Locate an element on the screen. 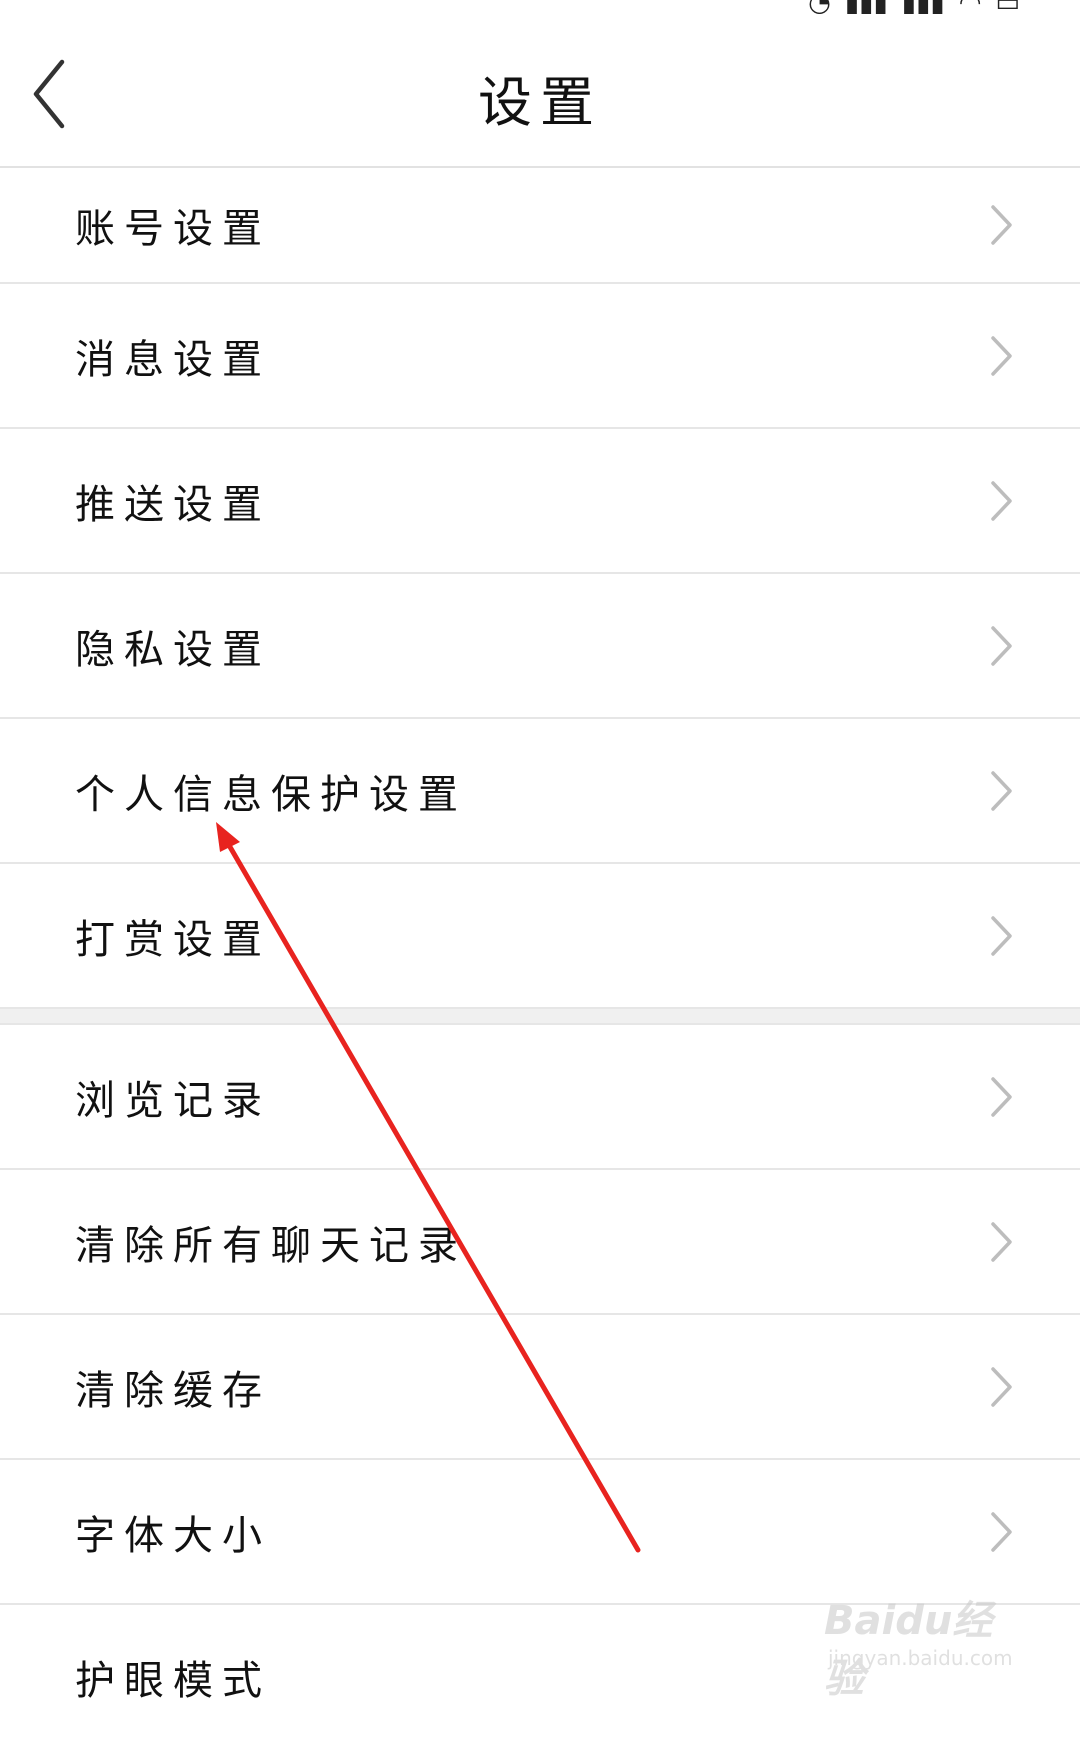 Image resolution: width=1080 pixels, height=1748 pixels. settings-item-label: 字体大小 is located at coordinates (173, 1535).